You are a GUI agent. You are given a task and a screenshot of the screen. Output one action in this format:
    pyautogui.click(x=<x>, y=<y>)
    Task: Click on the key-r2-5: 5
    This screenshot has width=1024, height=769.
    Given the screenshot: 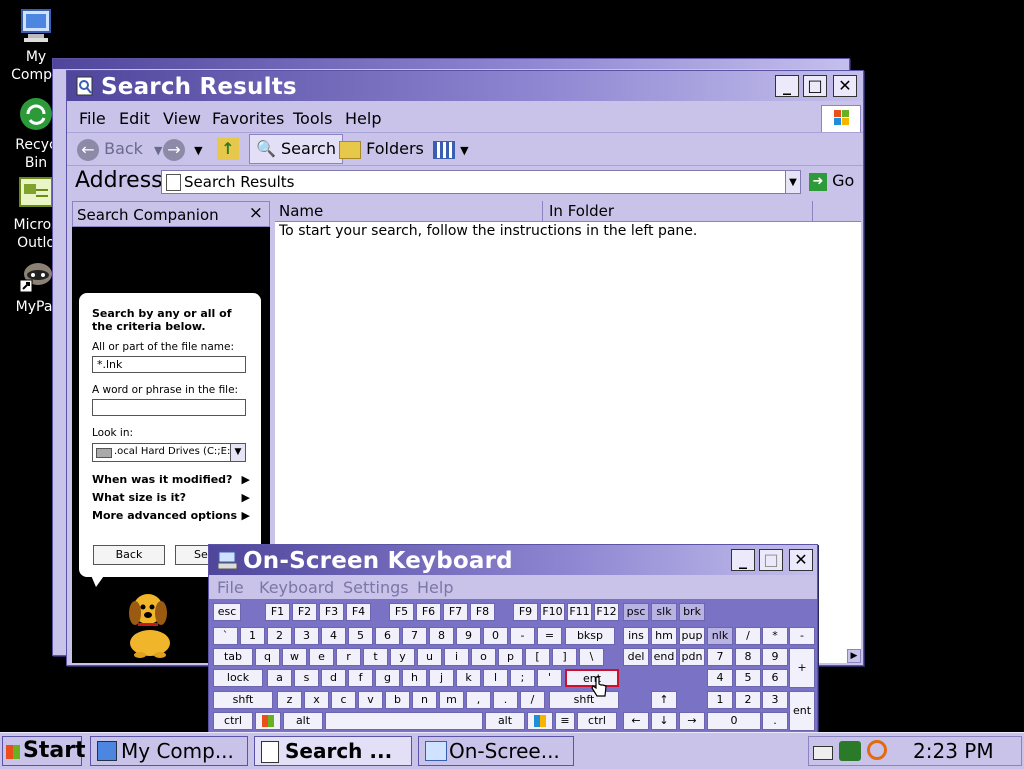 What is the action you would take?
    pyautogui.click(x=360, y=636)
    